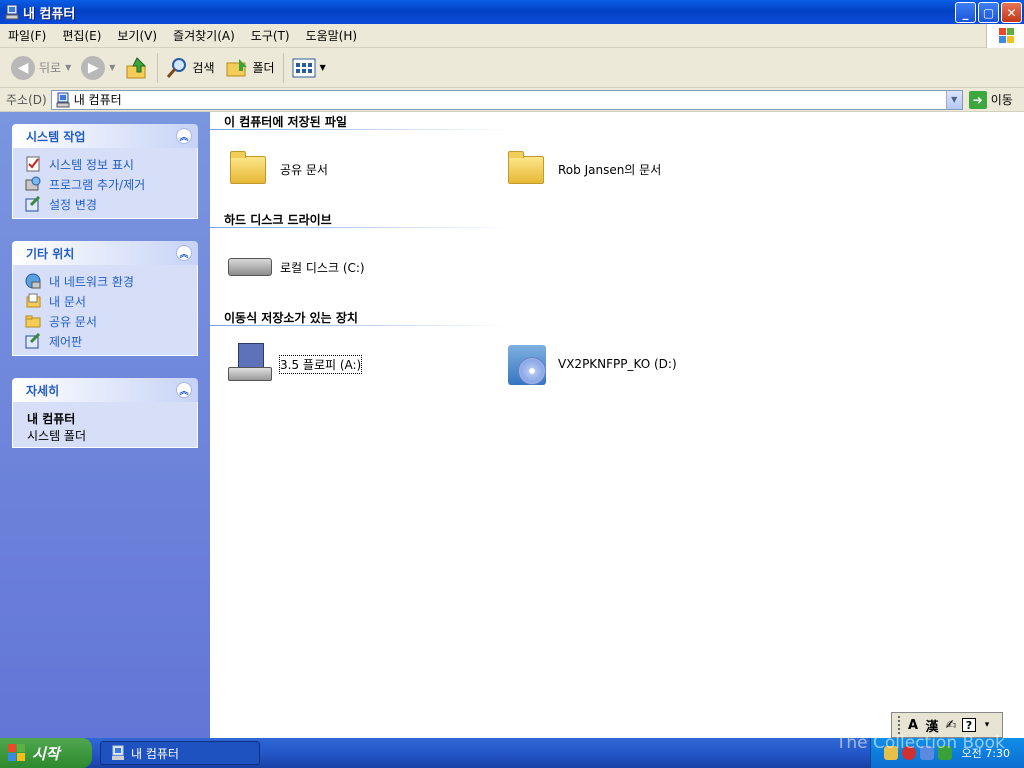  Describe the element at coordinates (190, 68) in the screenshot. I see `search-button: 검색` at that location.